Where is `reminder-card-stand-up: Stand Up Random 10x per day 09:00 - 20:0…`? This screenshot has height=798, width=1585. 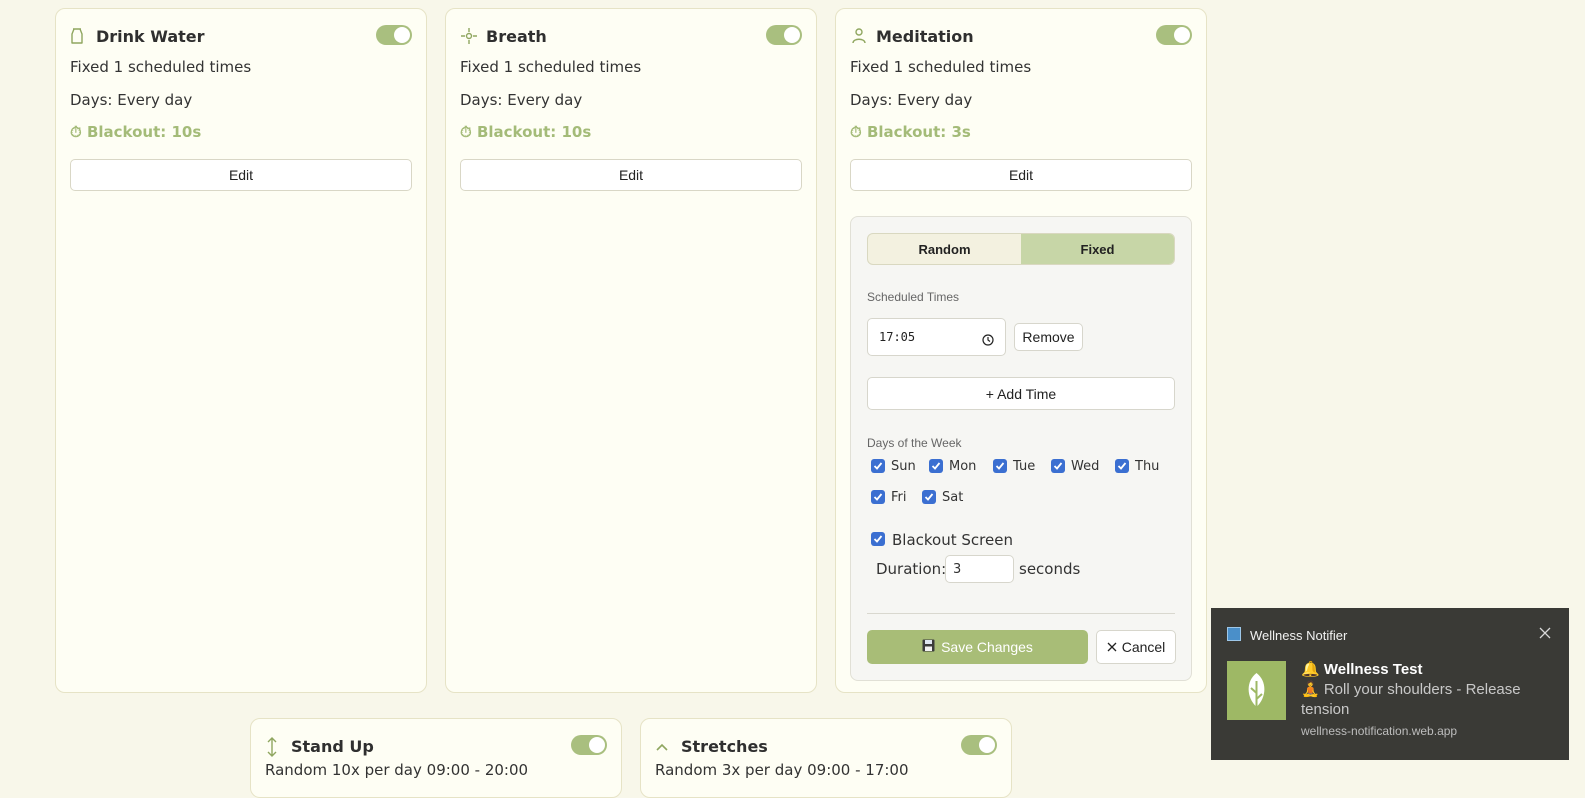
reminder-card-stand-up: Stand Up Random 10x per day 09:00 - 20:0… is located at coordinates (436, 758).